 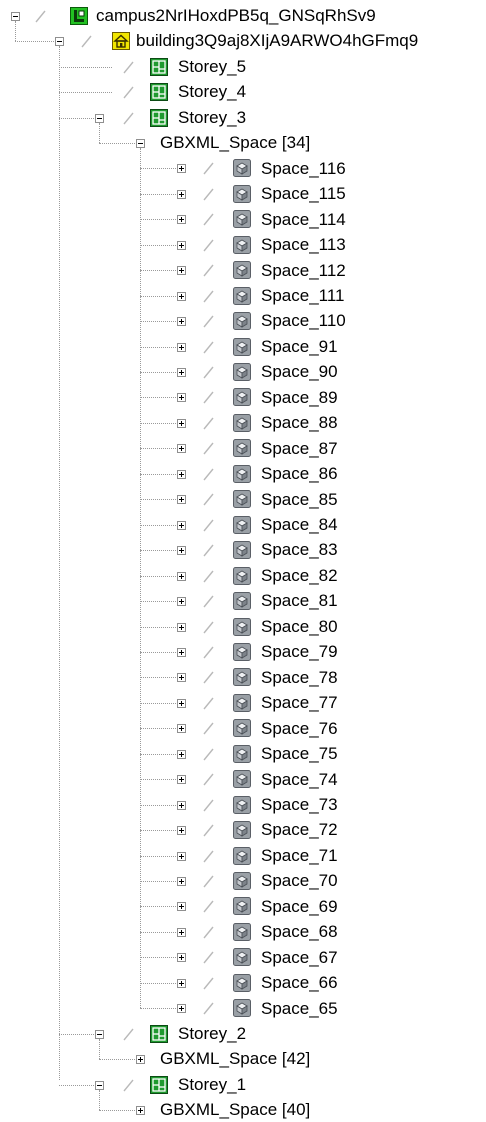 I want to click on space-label: Space_66, so click(x=299, y=982).